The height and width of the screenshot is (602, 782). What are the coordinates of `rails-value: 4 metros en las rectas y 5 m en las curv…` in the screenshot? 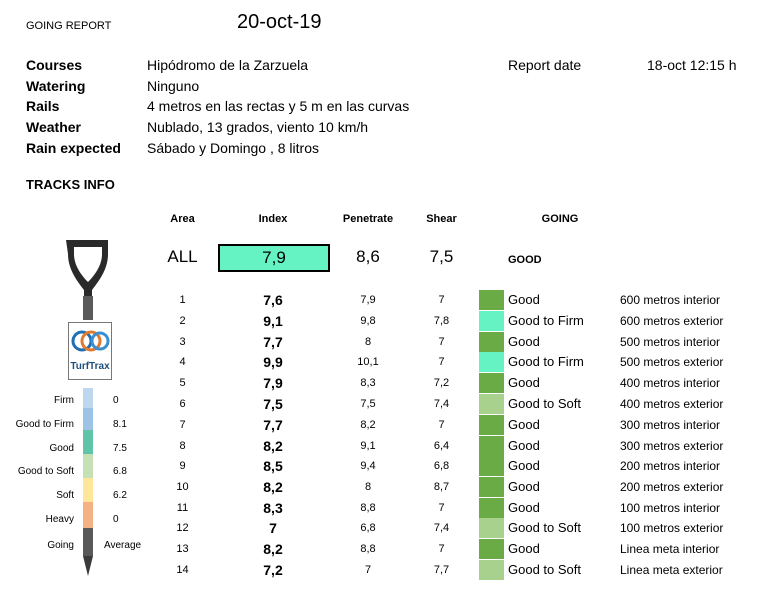 It's located at (278, 106).